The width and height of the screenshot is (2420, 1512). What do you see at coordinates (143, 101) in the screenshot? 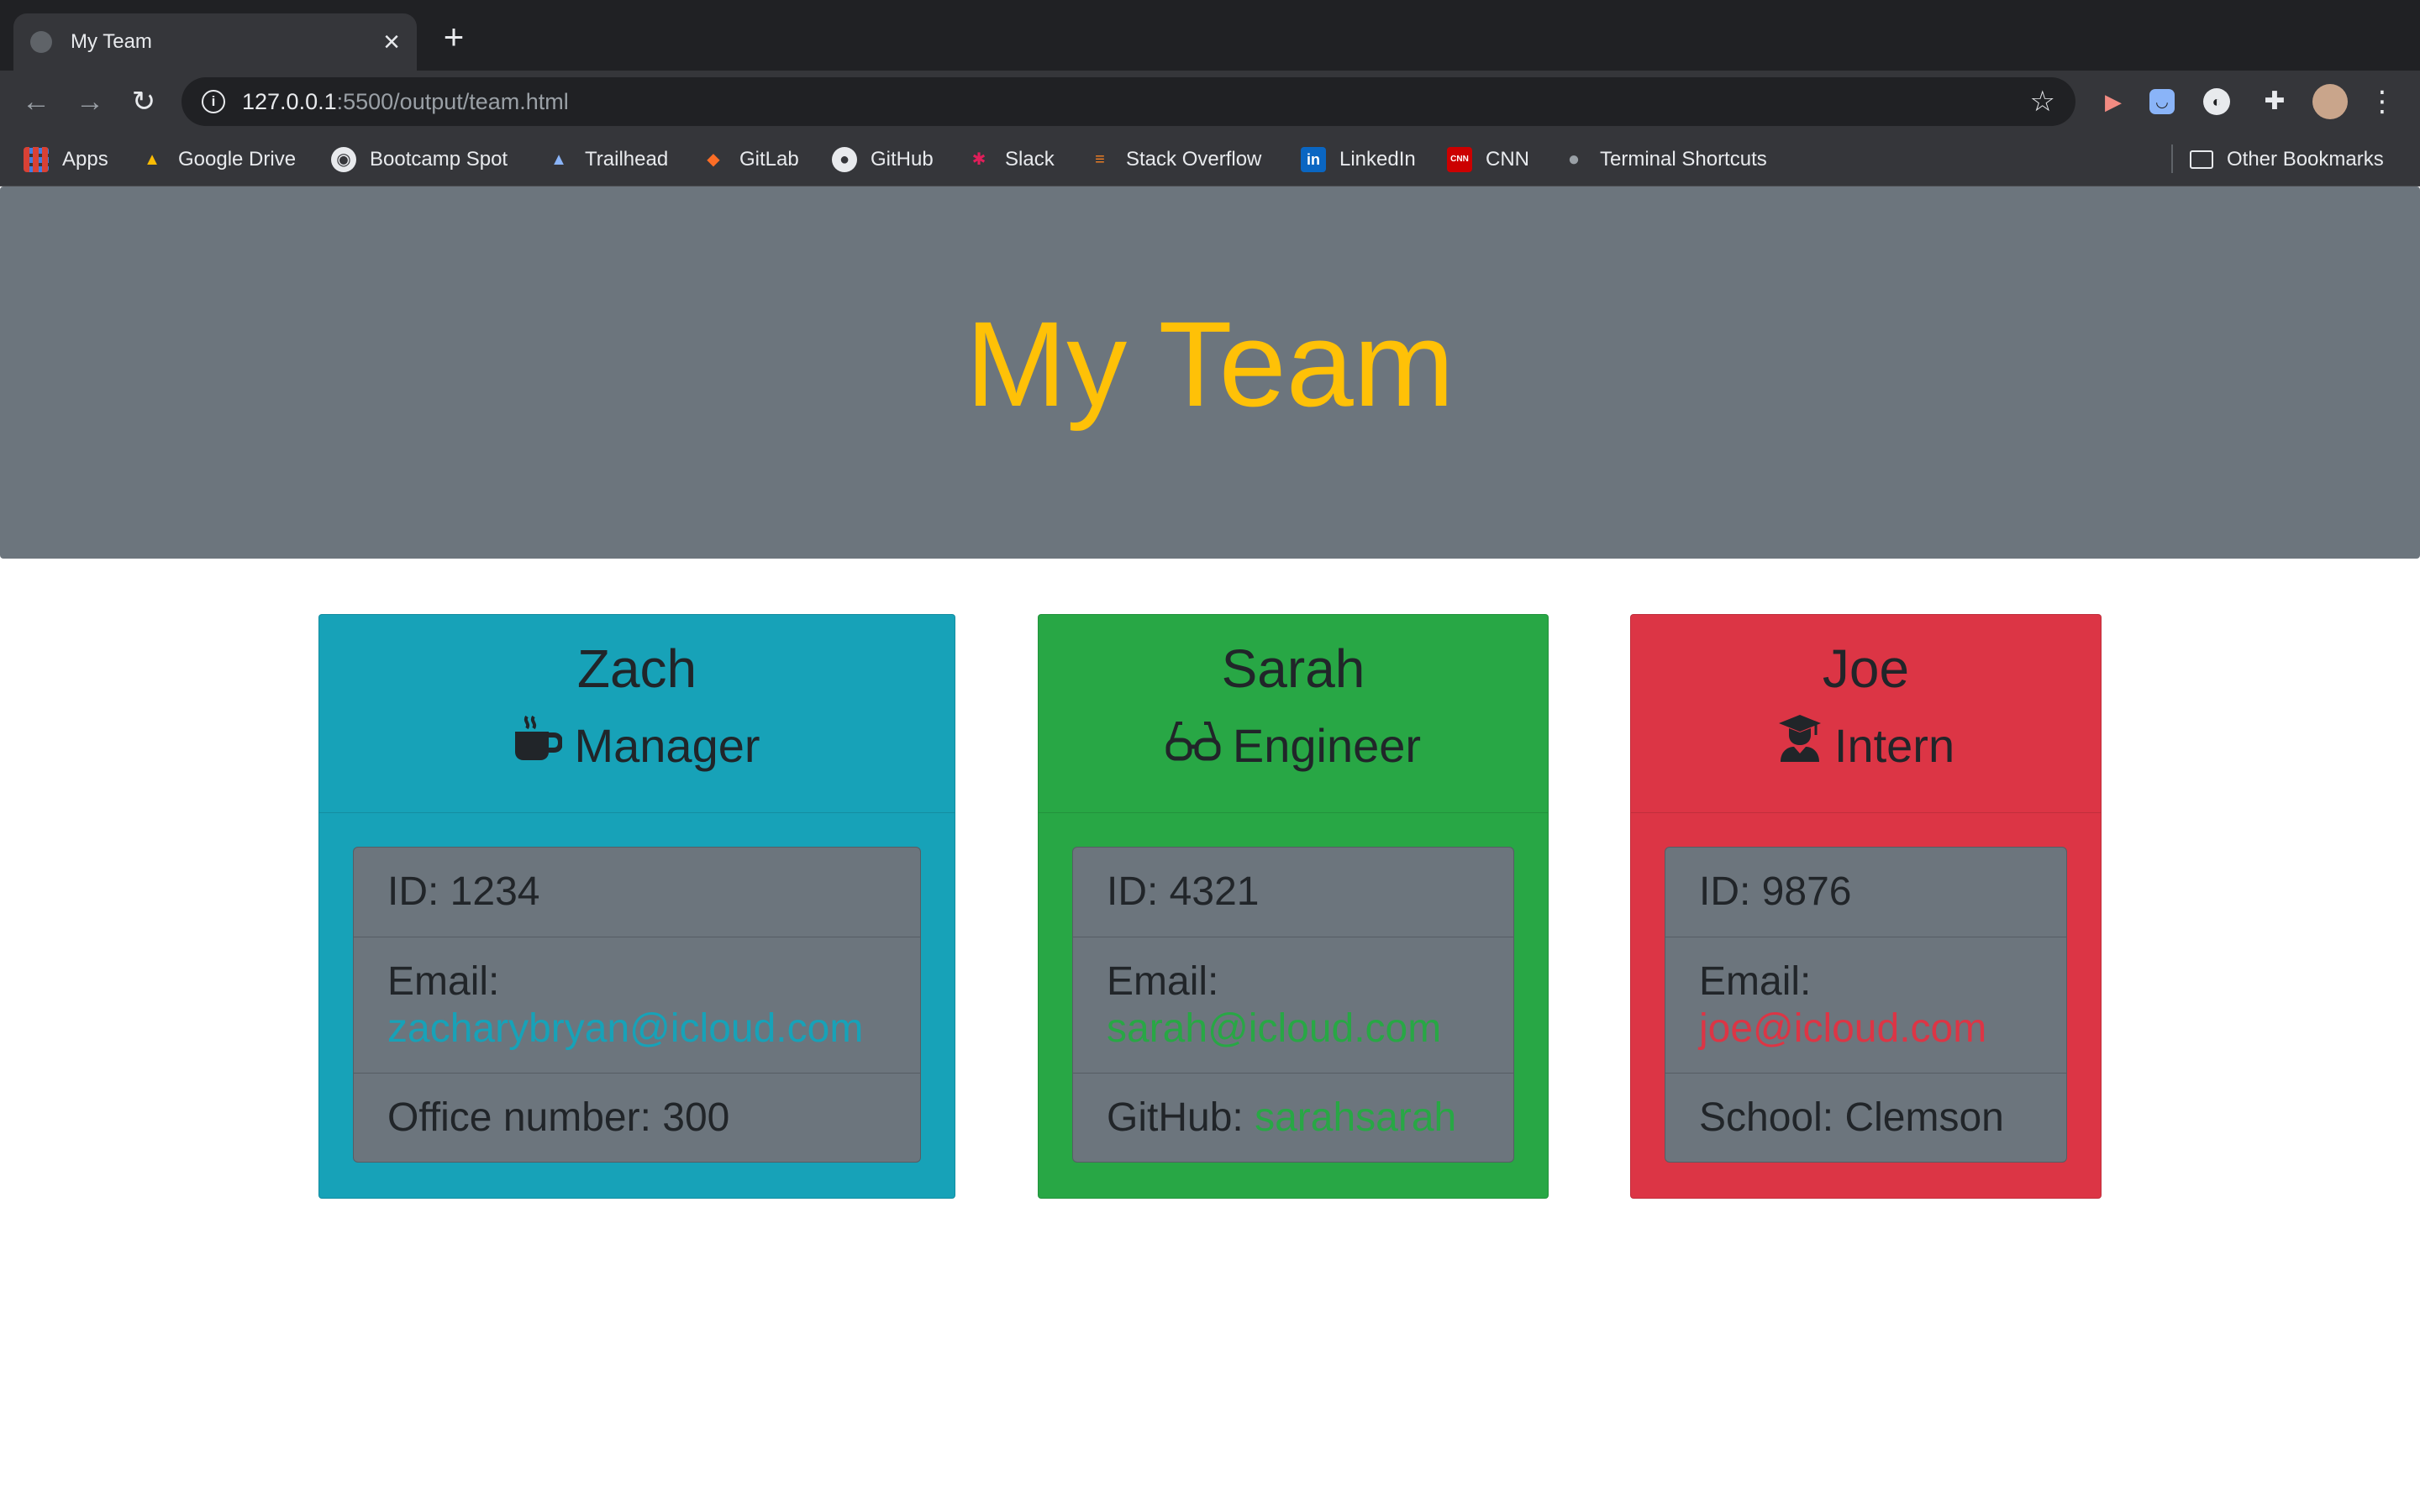
I see `reload-button: ↻` at bounding box center [143, 101].